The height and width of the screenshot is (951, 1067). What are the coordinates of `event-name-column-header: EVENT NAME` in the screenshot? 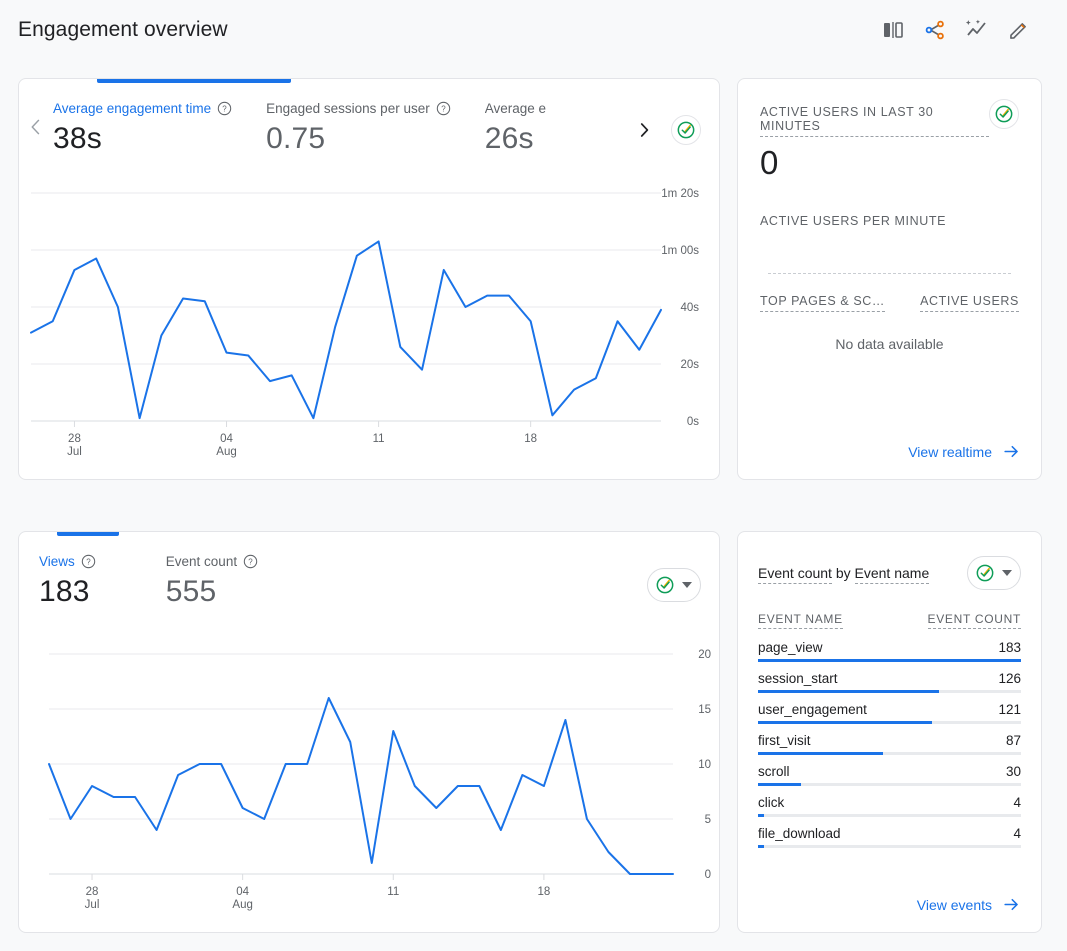 It's located at (800, 620).